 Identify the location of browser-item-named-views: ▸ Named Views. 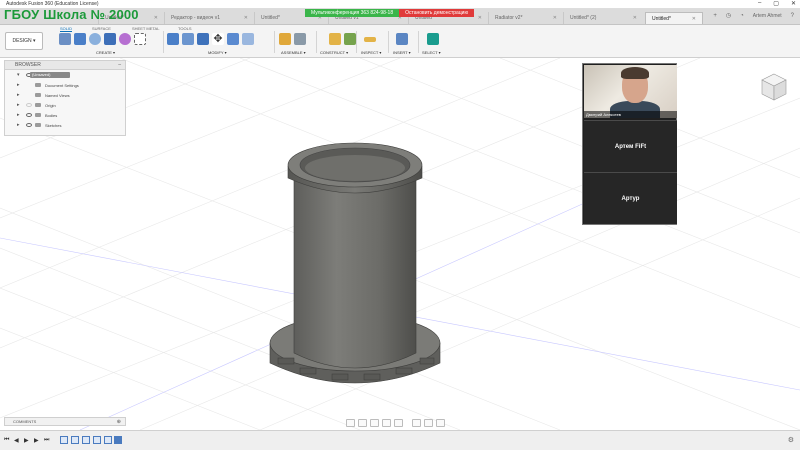
(65, 95).